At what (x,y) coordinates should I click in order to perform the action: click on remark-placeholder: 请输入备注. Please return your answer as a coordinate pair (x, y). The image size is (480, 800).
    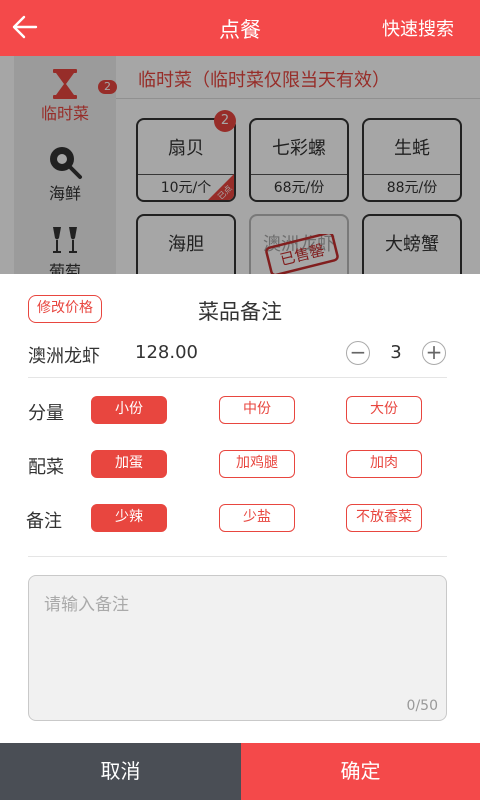
    Looking at the image, I should click on (86, 605).